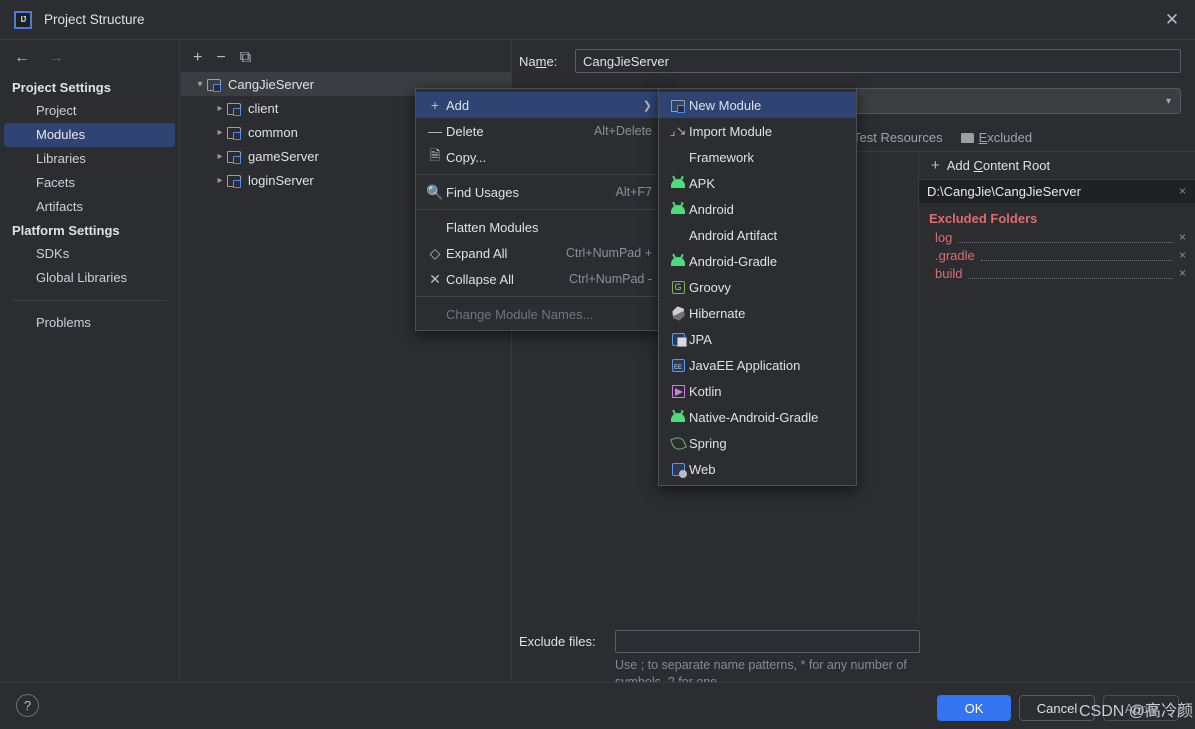  What do you see at coordinates (700, 339) in the screenshot?
I see `submenu-item-label: JPA` at bounding box center [700, 339].